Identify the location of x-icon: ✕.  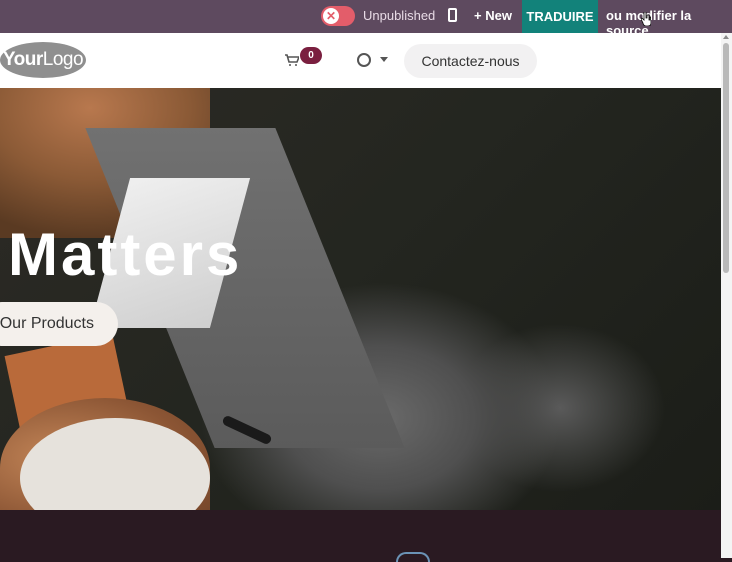
(331, 16).